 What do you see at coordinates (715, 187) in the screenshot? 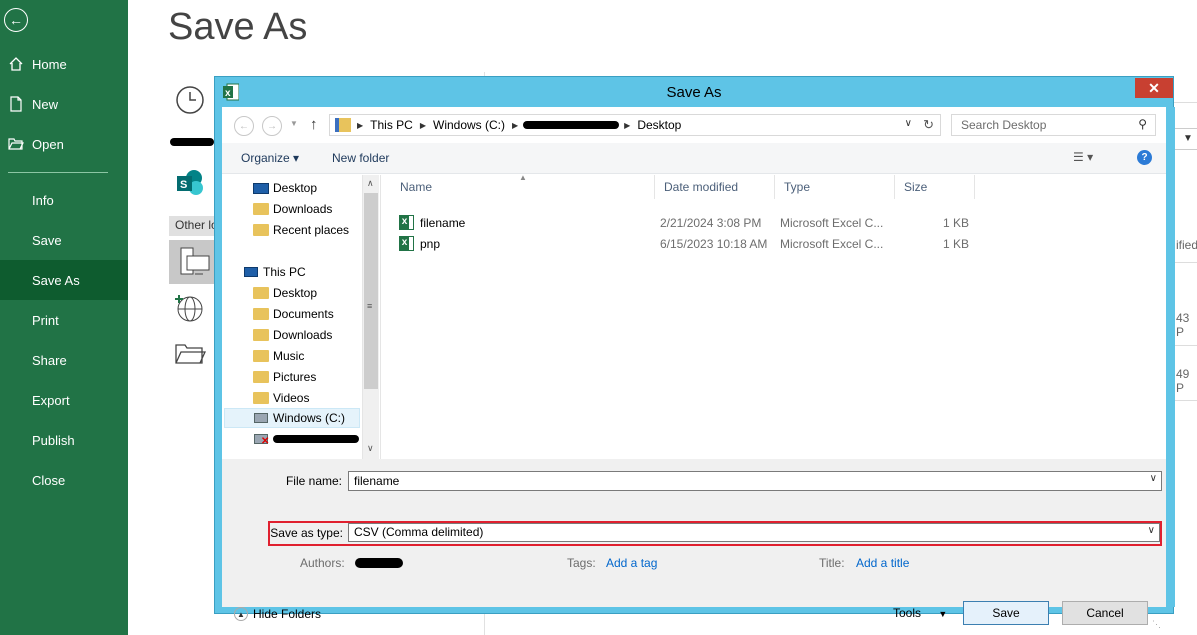
I see `column-header-date: Date modified` at bounding box center [715, 187].